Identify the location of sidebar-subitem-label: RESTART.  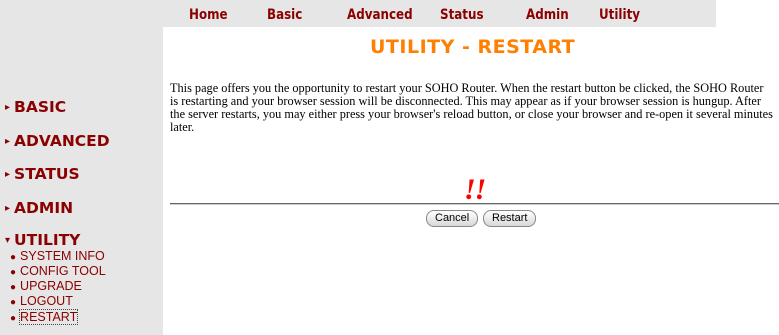
(49, 317).